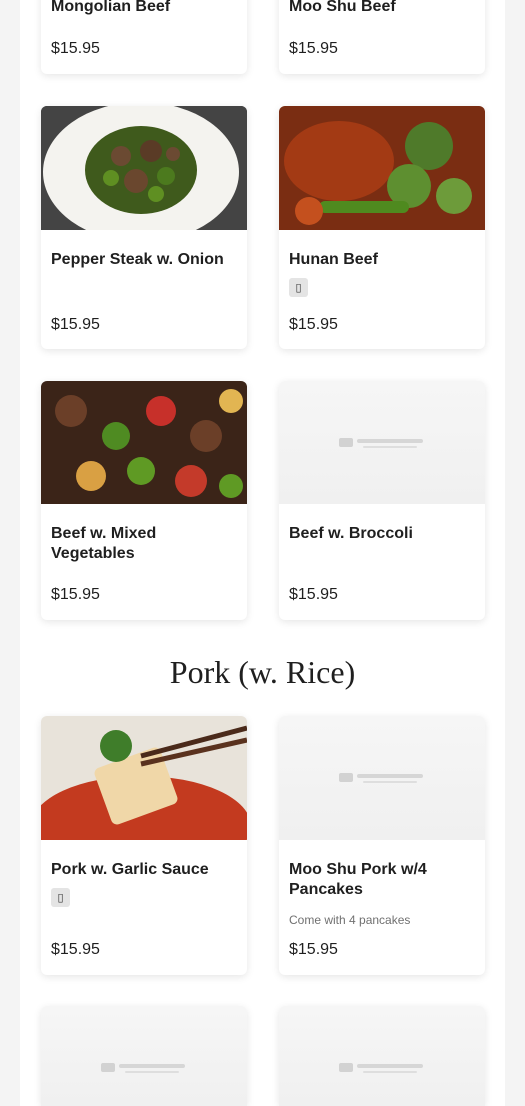  Describe the element at coordinates (137, 259) in the screenshot. I see `item-name: Pepper Steak w. Onion` at that location.